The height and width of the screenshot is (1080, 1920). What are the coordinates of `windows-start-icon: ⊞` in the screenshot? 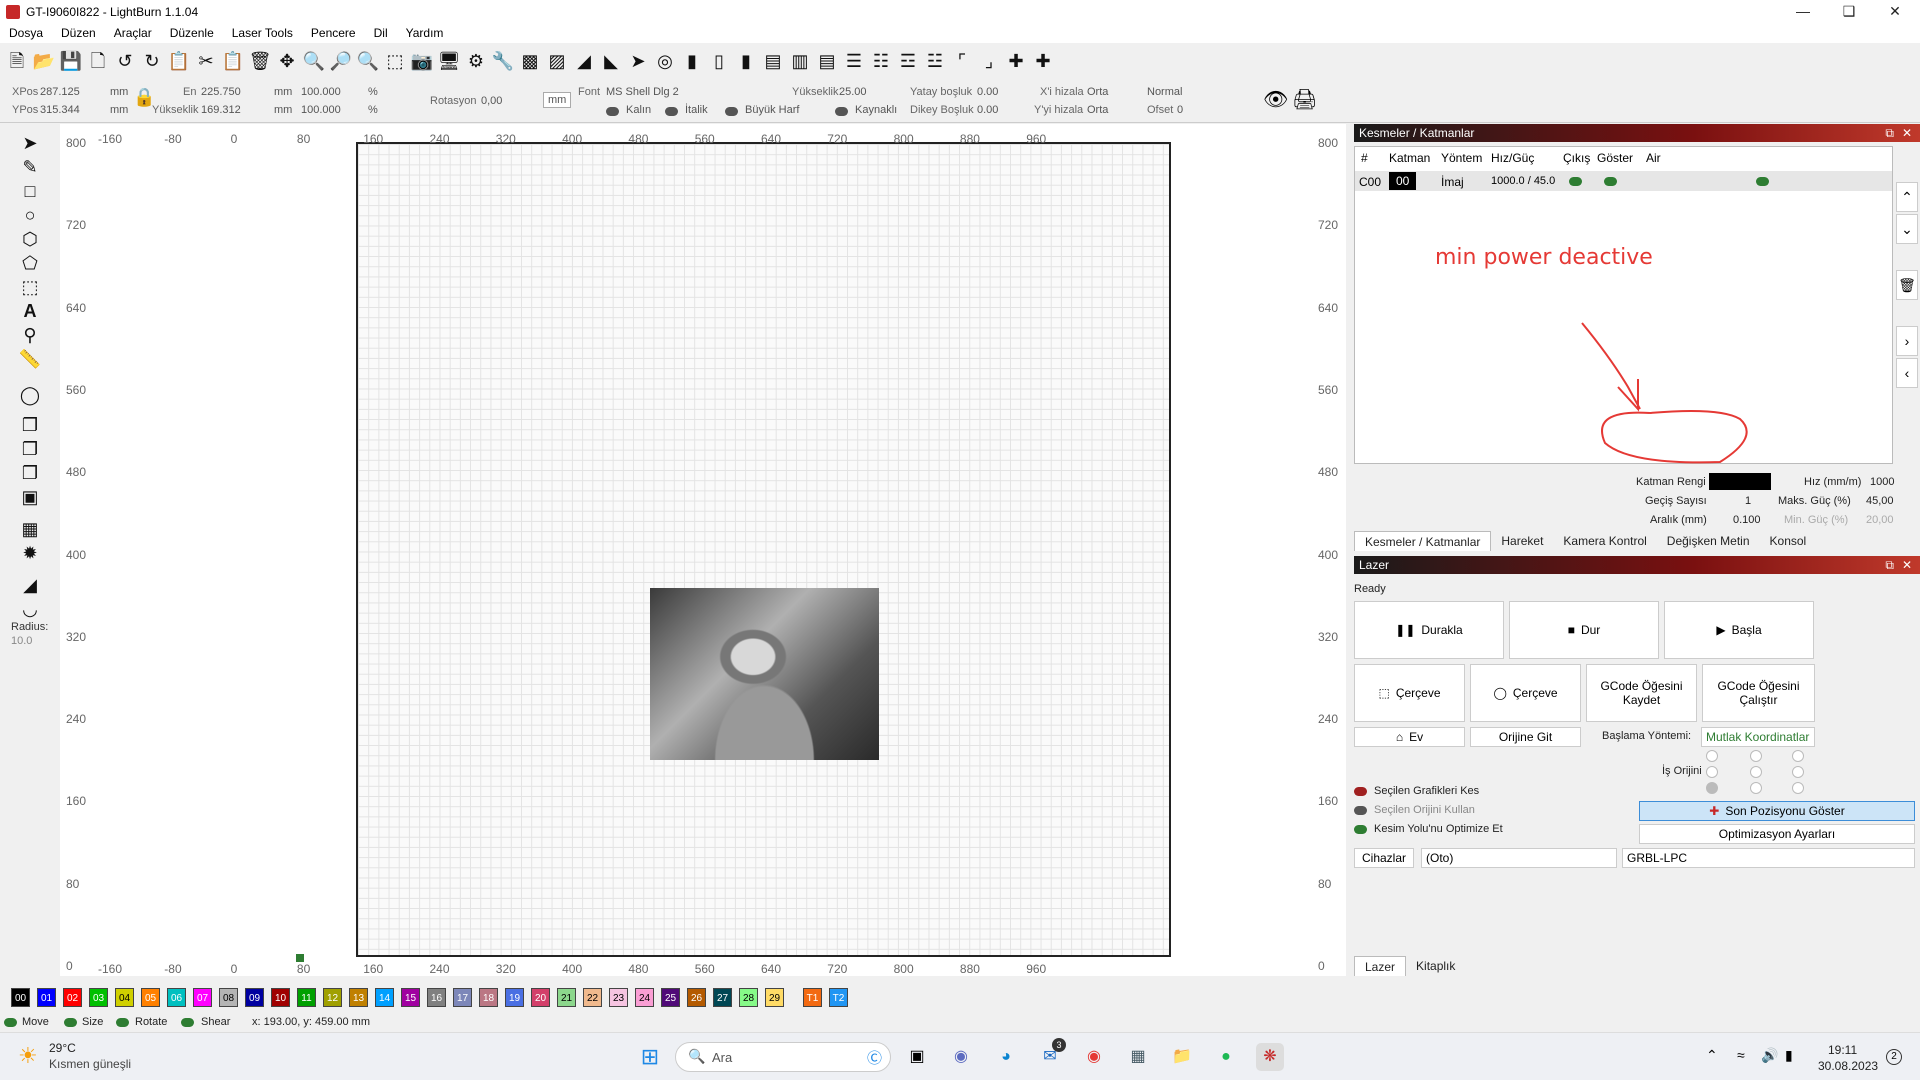 It's located at (650, 1057).